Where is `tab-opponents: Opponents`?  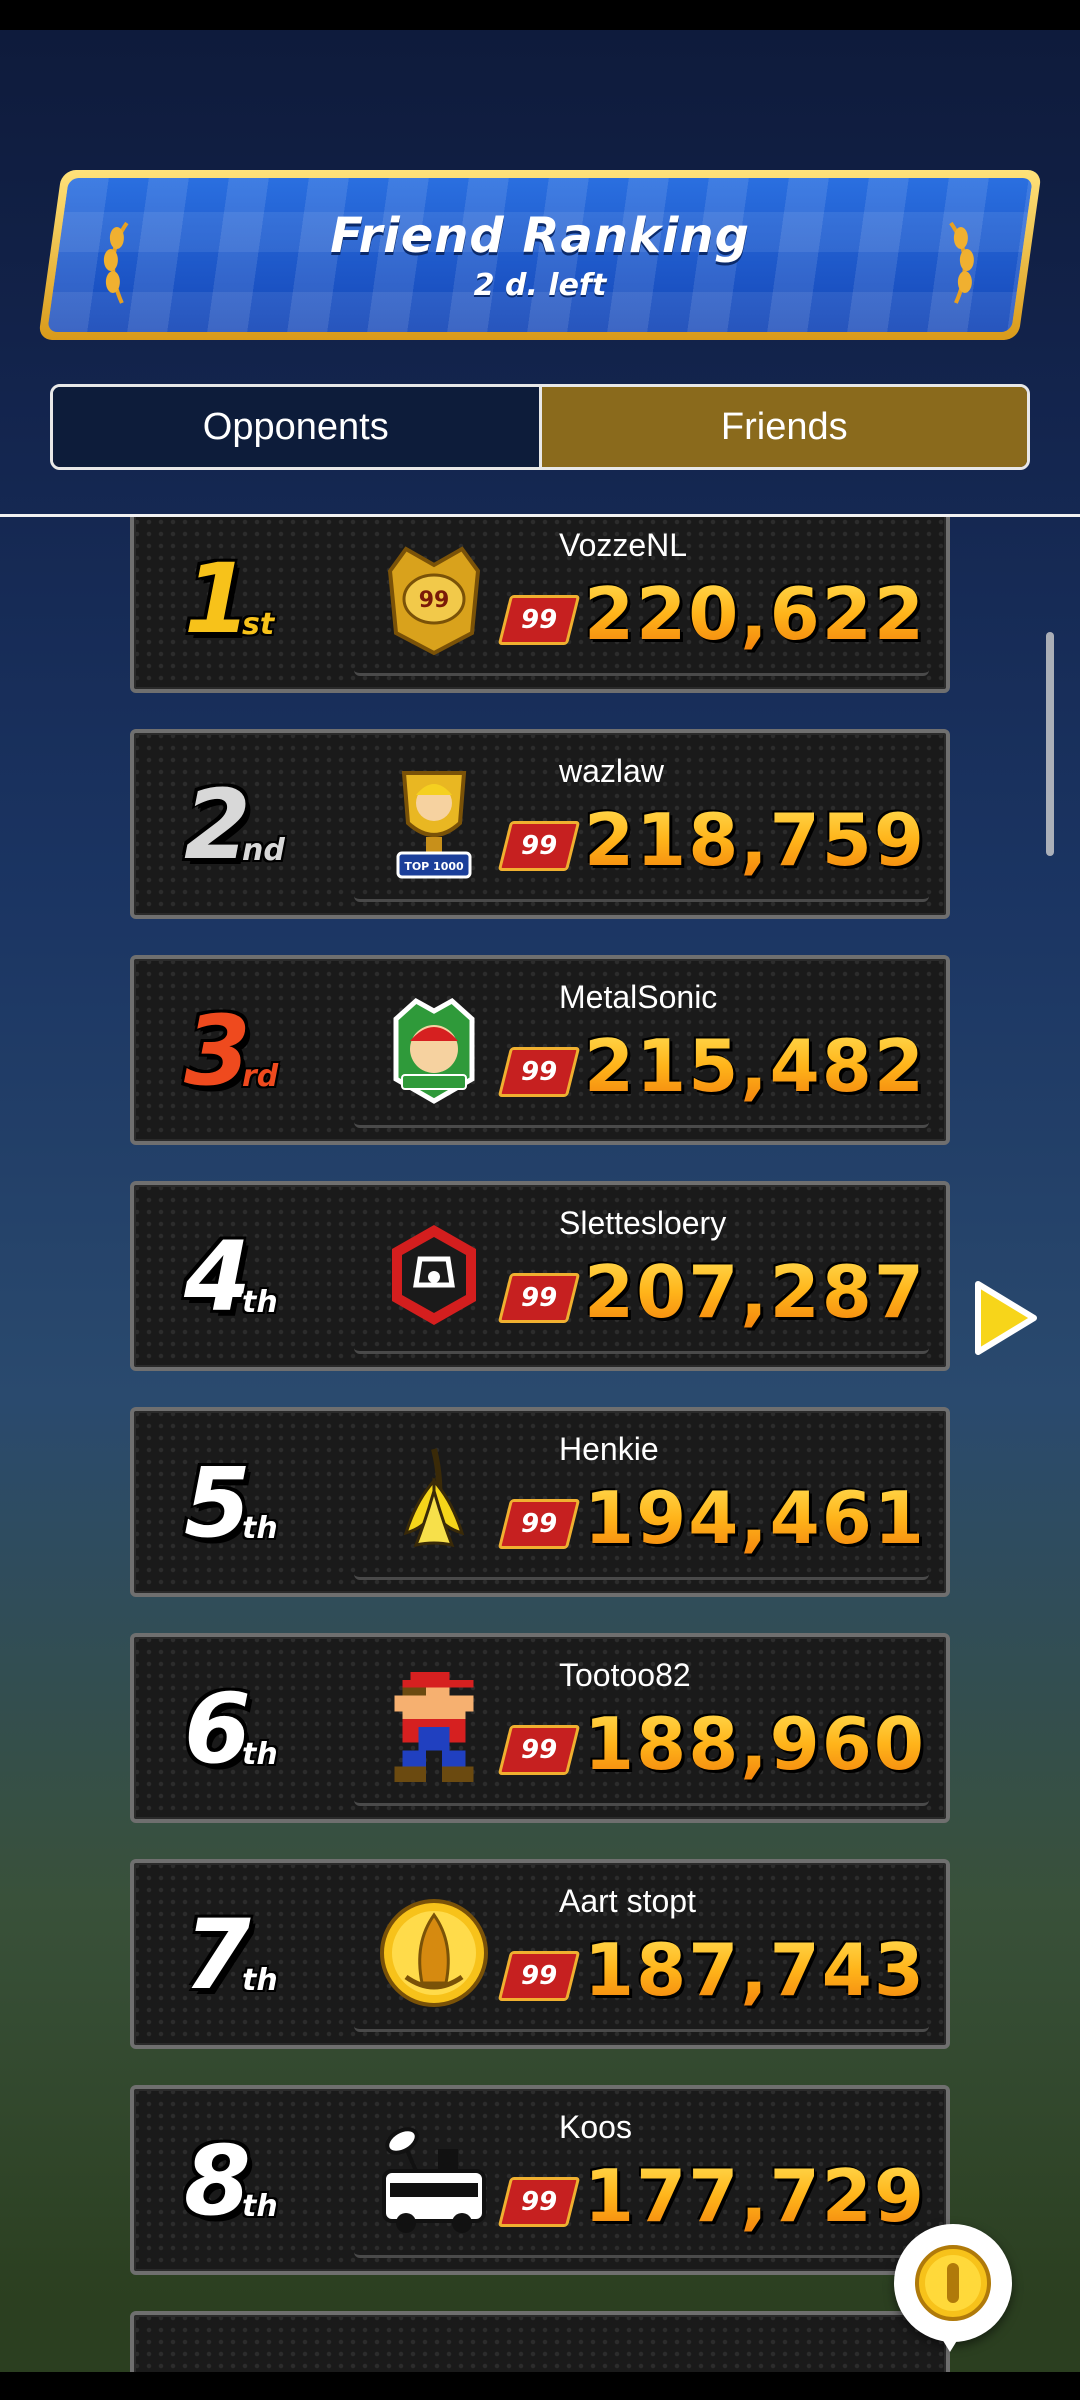 tab-opponents: Opponents is located at coordinates (297, 427).